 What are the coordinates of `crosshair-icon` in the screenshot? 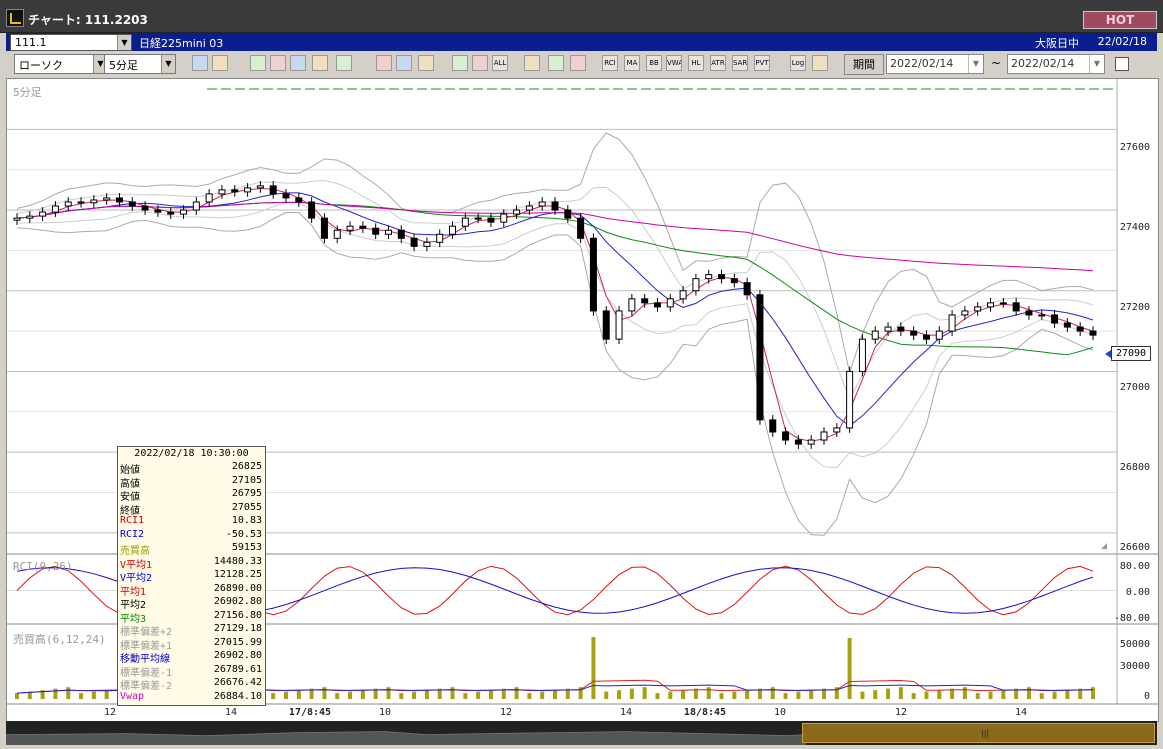 It's located at (220, 63).